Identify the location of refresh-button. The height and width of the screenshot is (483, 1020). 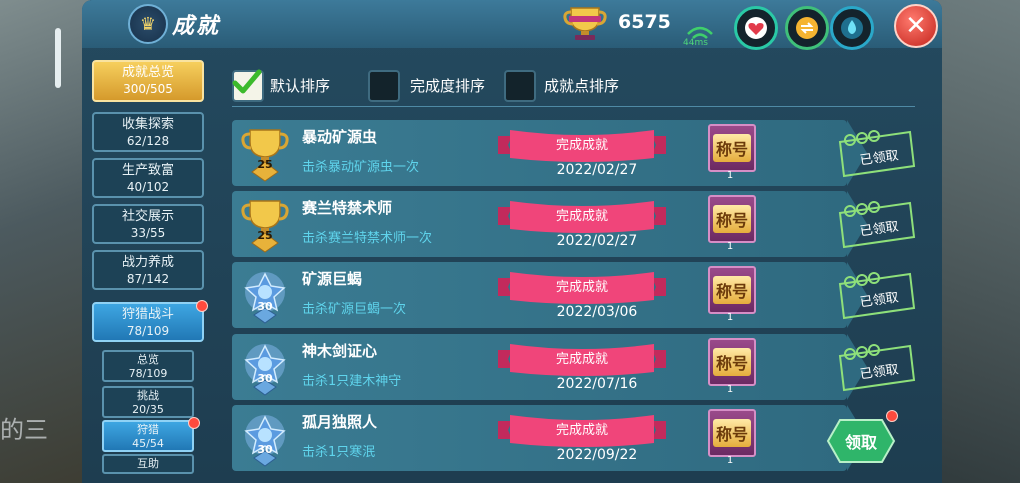
(807, 28).